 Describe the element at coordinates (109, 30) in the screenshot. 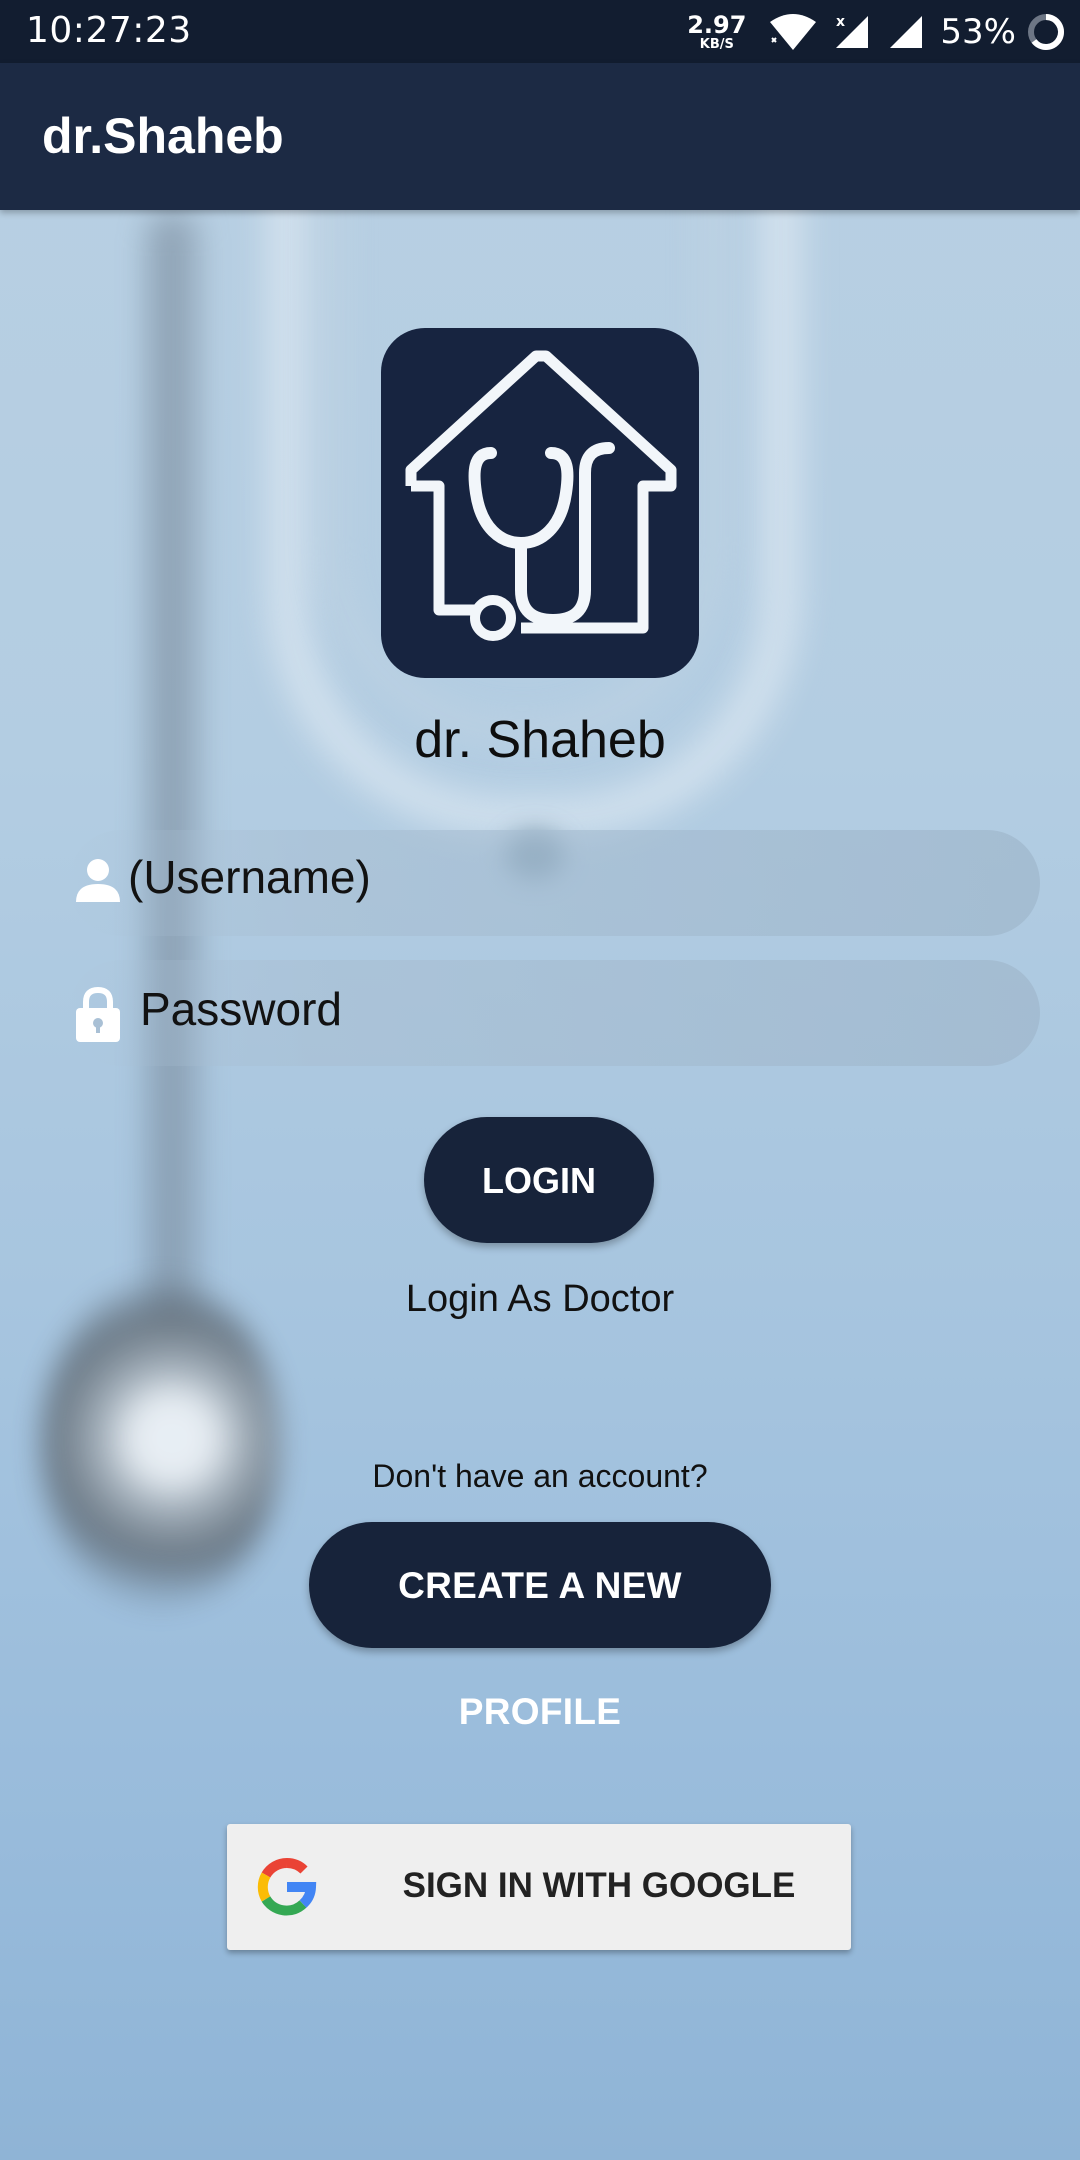

I see `status-time: 10:27:23` at that location.